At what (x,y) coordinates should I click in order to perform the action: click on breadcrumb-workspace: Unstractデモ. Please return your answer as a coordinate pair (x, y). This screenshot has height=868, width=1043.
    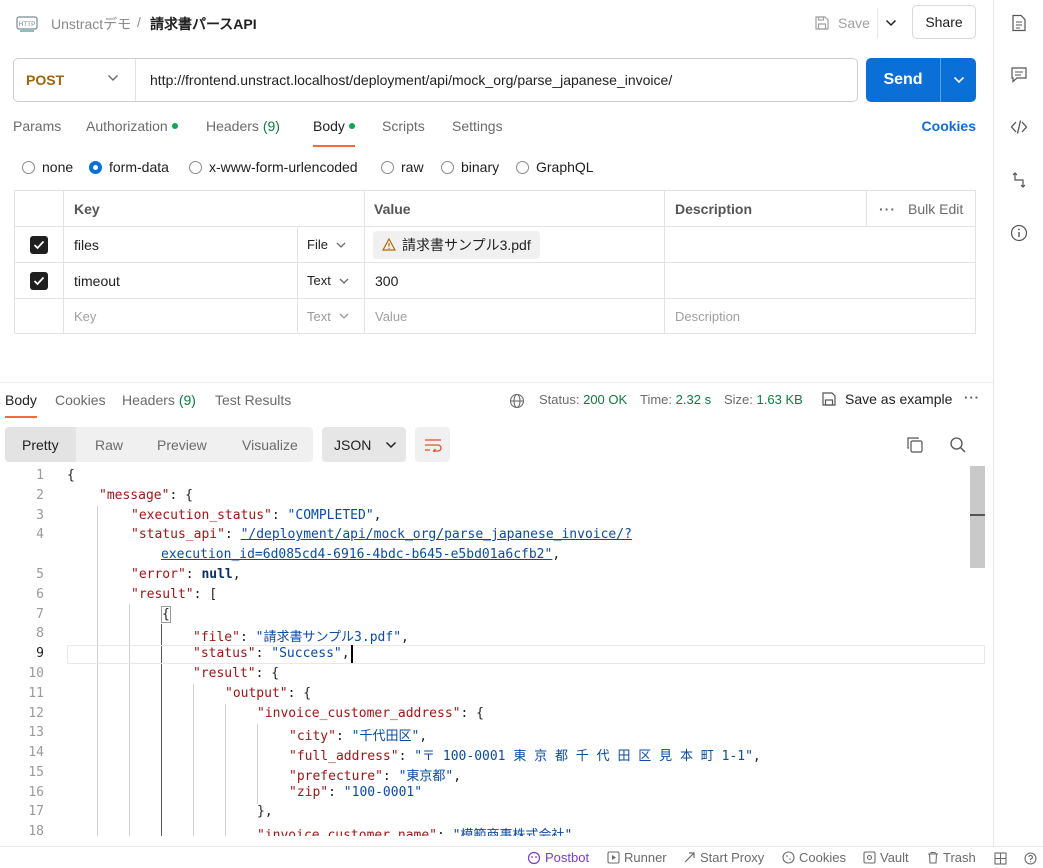
    Looking at the image, I should click on (91, 24).